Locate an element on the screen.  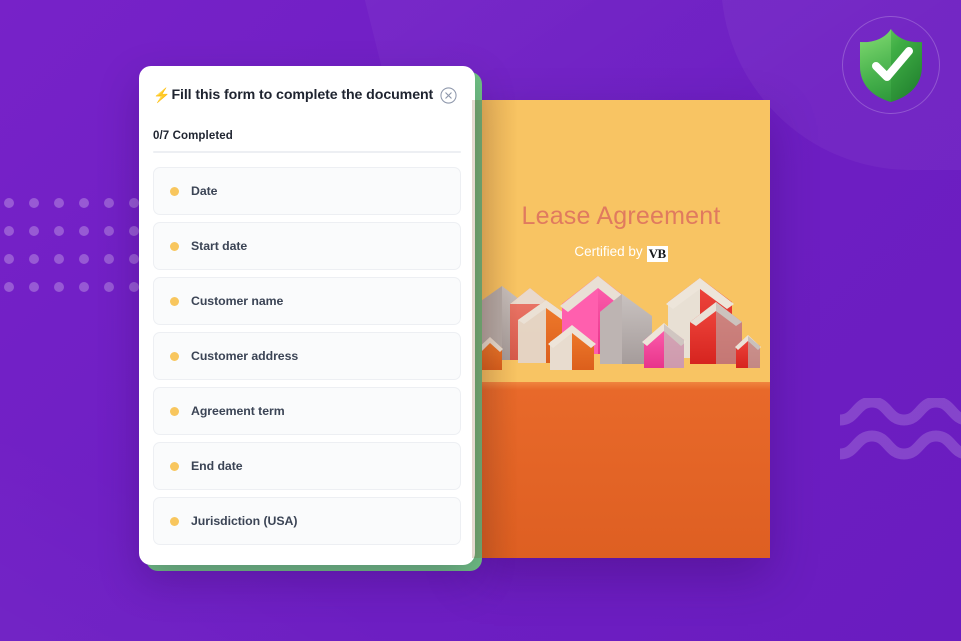
progress-label: 0/7 Completed is located at coordinates (193, 136).